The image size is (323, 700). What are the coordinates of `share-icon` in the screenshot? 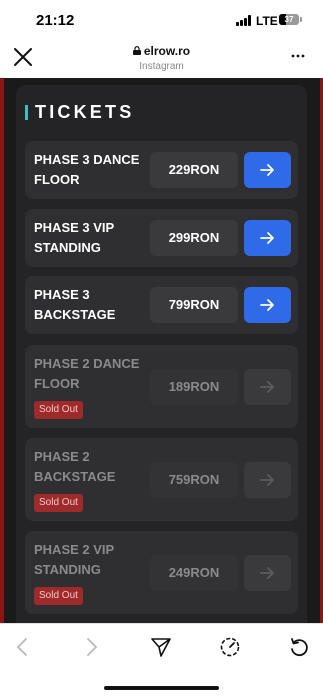 It's located at (161, 647).